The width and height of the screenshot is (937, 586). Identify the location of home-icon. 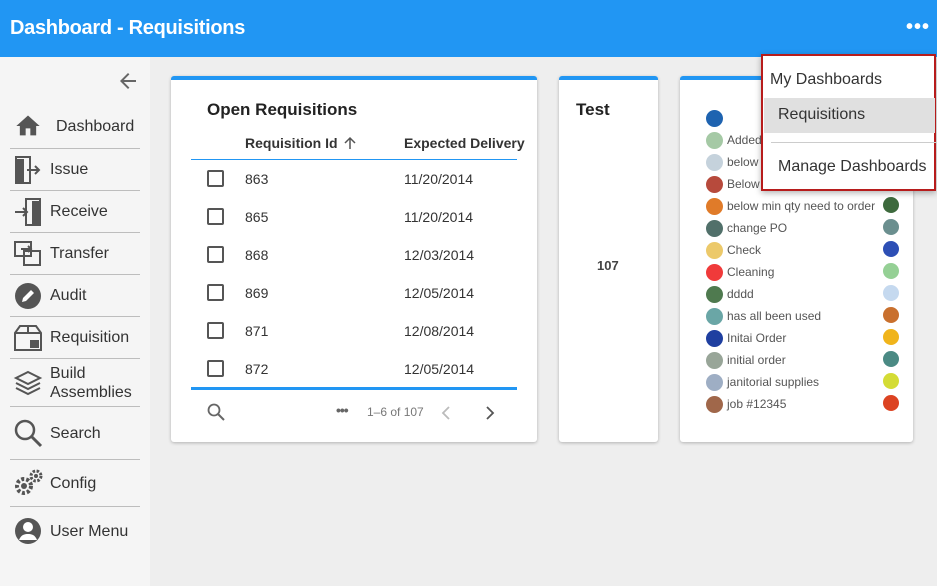
(28, 126).